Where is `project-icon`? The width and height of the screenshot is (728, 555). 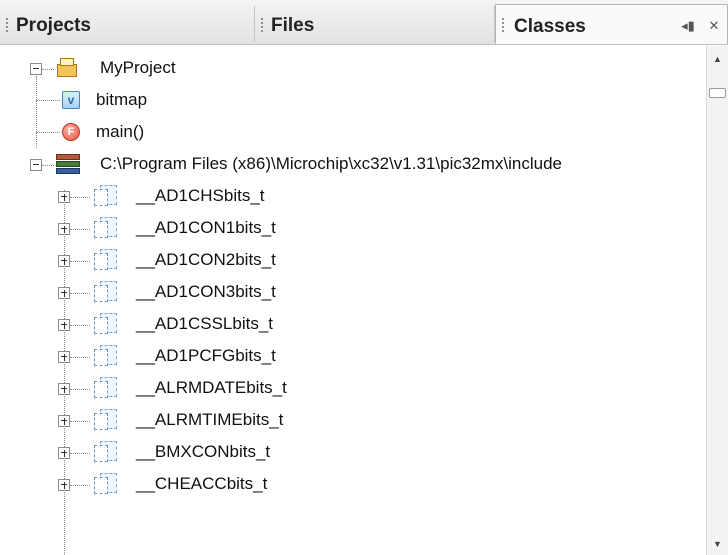
project-icon is located at coordinates (67, 67).